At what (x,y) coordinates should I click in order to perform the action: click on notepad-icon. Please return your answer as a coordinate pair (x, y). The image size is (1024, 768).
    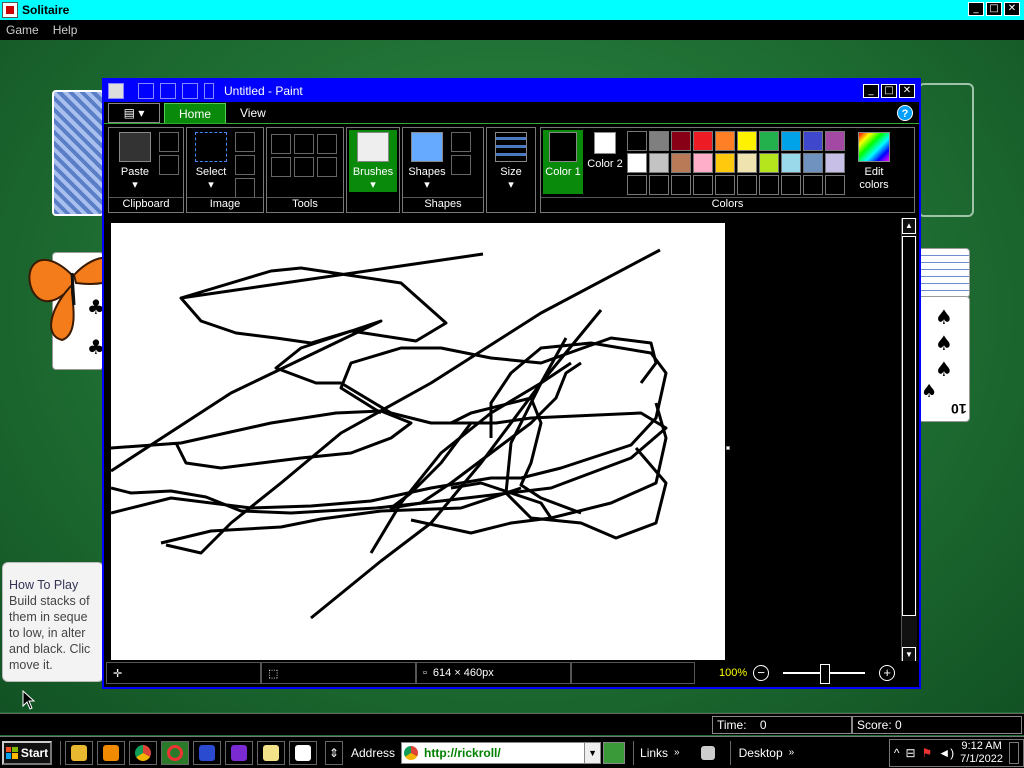
    Looking at the image, I should click on (271, 752).